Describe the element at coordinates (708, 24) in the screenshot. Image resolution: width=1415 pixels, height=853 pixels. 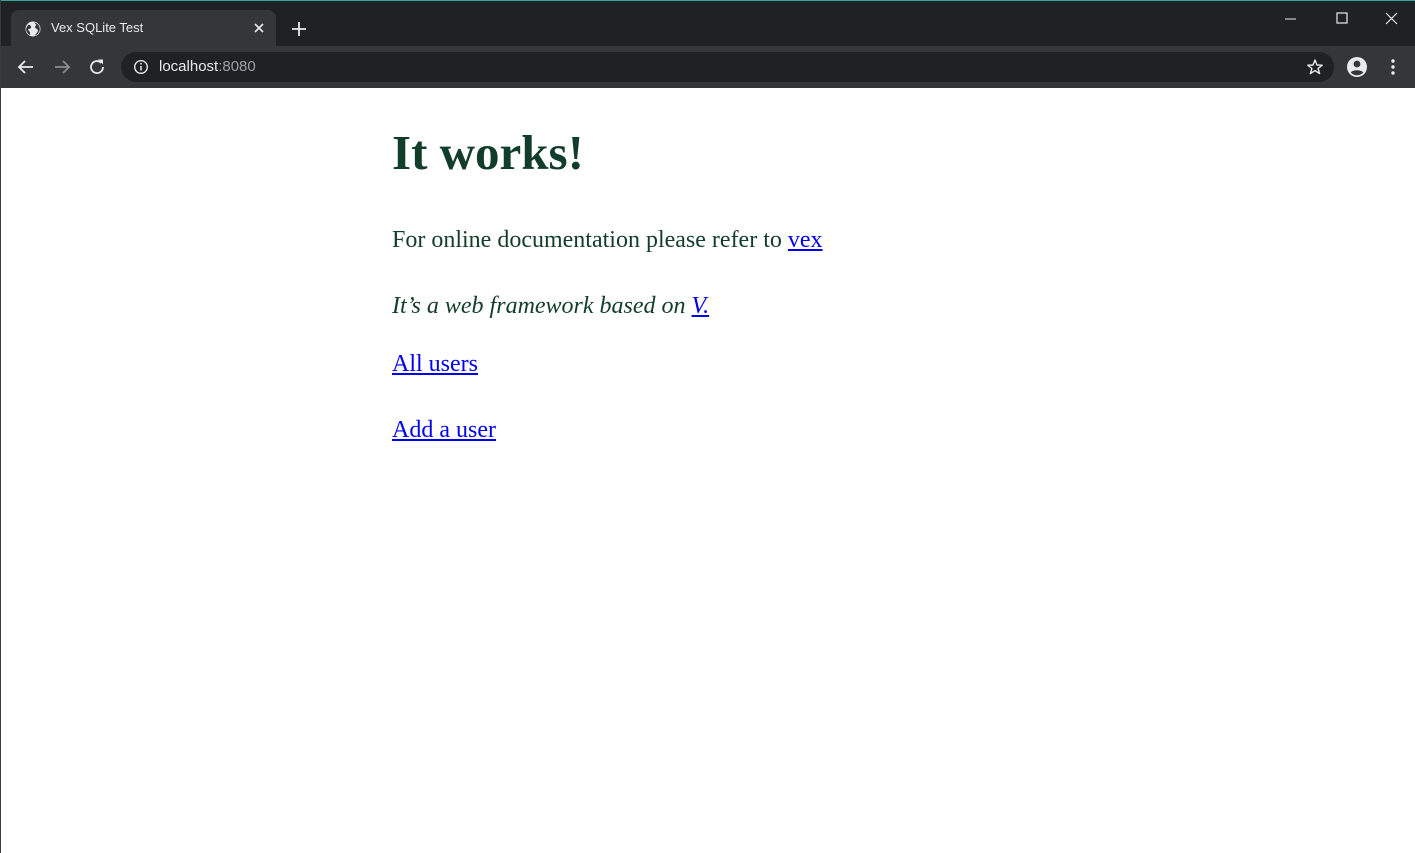
I see `tab-strip: Vex SQLite Test` at that location.